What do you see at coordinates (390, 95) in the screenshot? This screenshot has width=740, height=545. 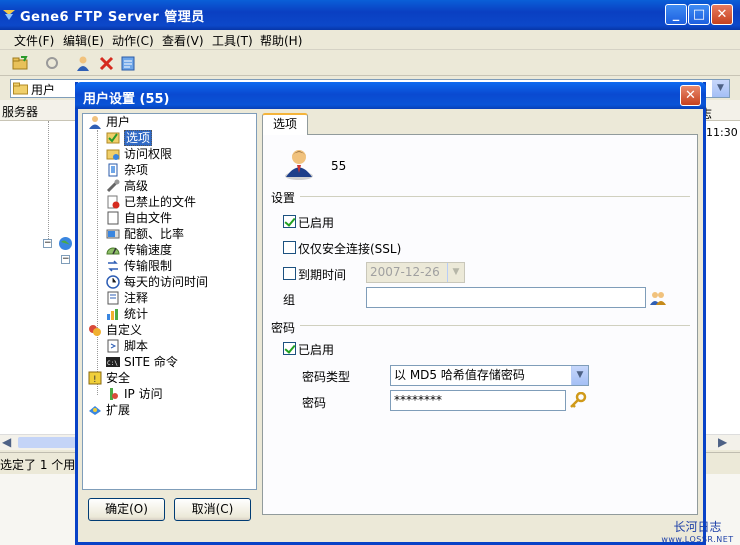 I see `dialog-titlebar: 用户设置 (55) ✕` at bounding box center [390, 95].